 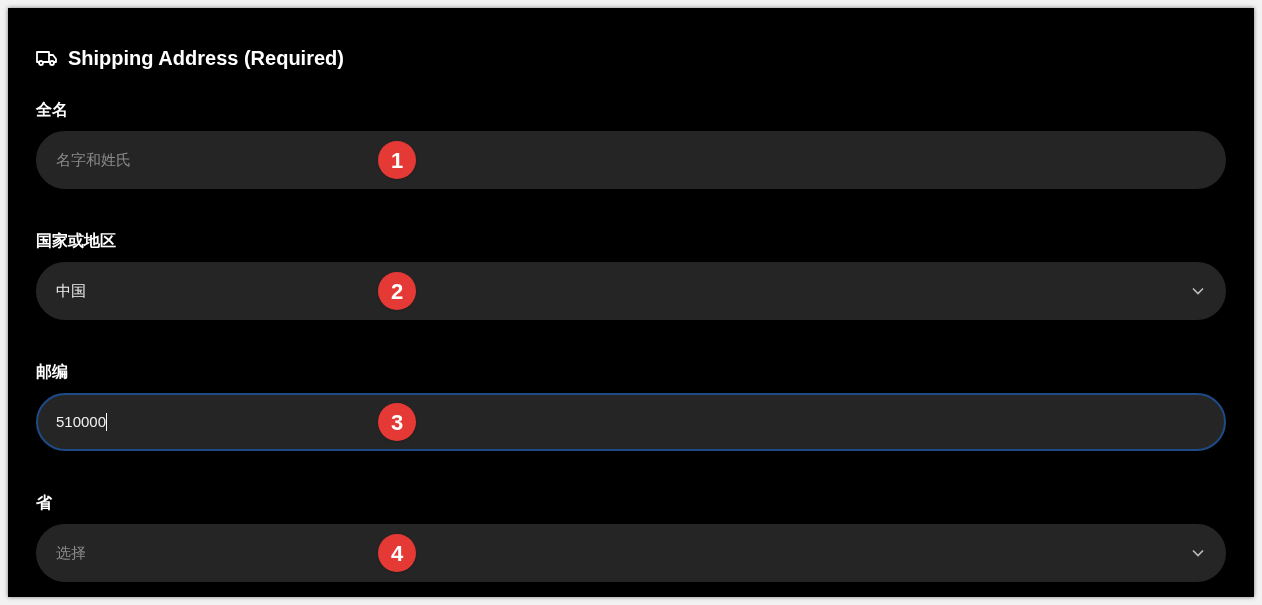 What do you see at coordinates (76, 241) in the screenshot?
I see `field-label: 国家或地区` at bounding box center [76, 241].